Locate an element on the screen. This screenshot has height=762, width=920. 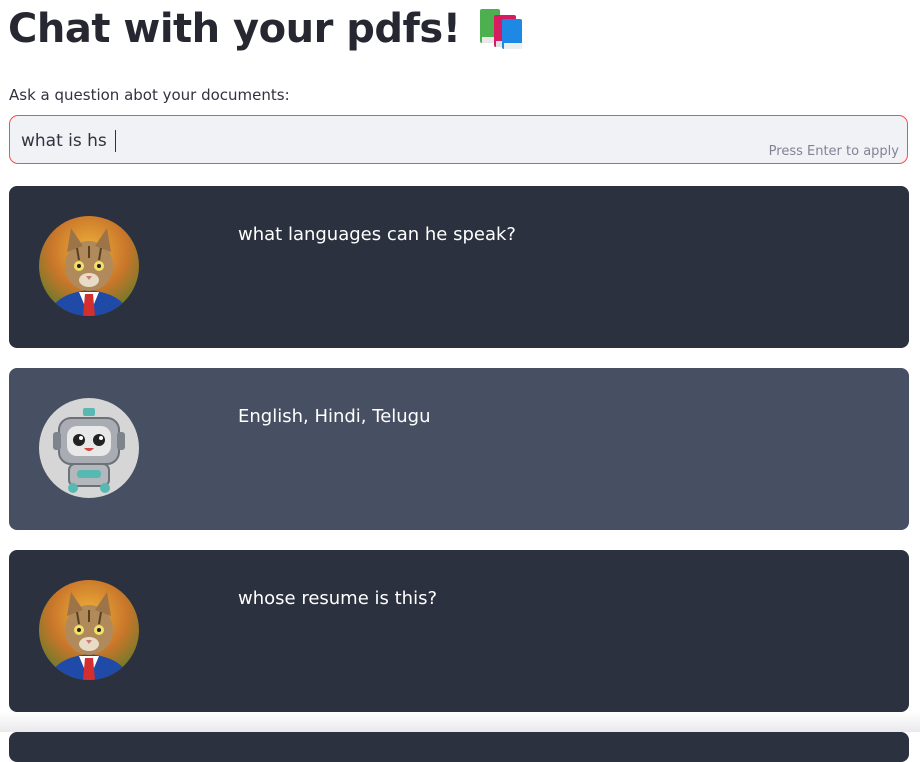
text-caret is located at coordinates (115, 141).